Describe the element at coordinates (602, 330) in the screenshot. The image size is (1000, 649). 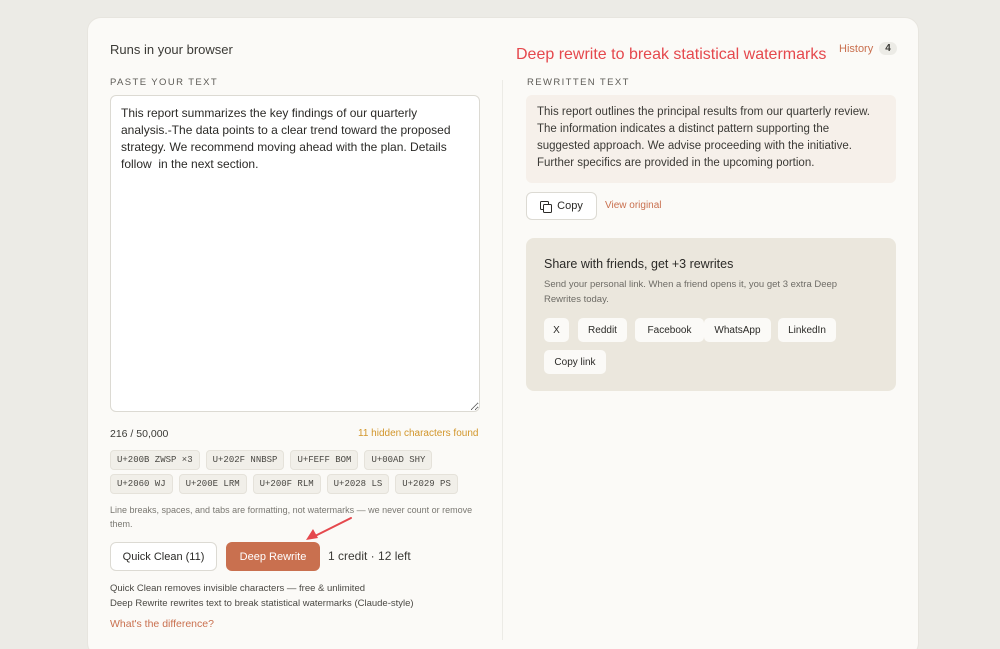
I see `share-reddit-button: Reddit` at that location.